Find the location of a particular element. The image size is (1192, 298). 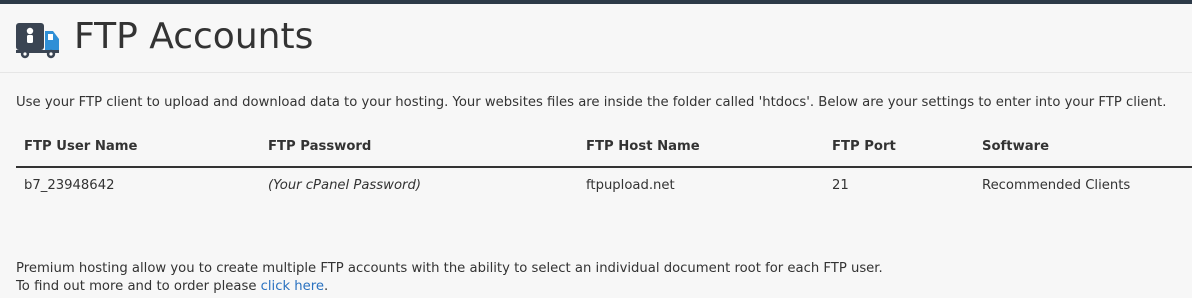

column-header-password: FTP Password is located at coordinates (320, 146).